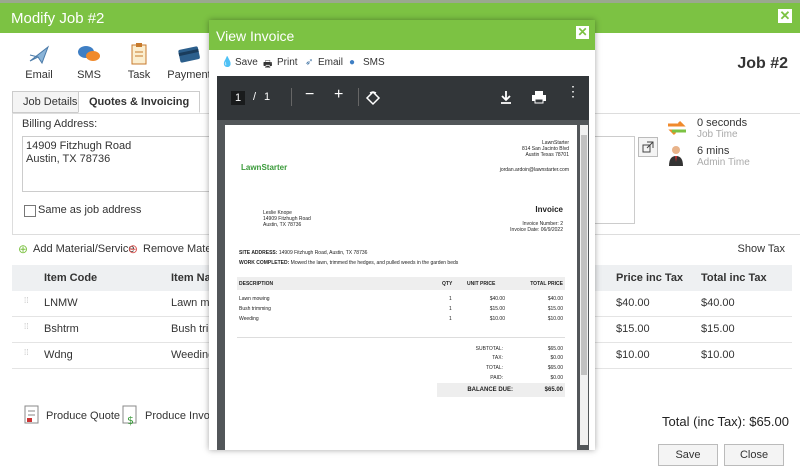 This screenshot has width=800, height=467. I want to click on doc-logo: LawnStarter, so click(264, 167).